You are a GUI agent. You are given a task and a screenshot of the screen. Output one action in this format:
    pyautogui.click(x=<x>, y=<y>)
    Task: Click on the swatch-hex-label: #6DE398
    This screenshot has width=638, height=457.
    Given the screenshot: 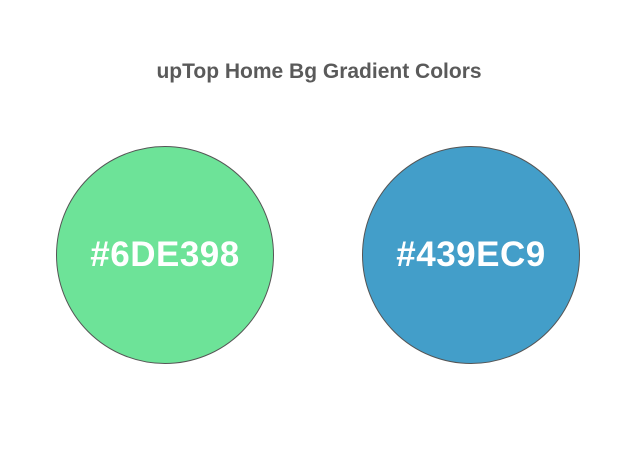 What is the action you would take?
    pyautogui.click(x=165, y=254)
    